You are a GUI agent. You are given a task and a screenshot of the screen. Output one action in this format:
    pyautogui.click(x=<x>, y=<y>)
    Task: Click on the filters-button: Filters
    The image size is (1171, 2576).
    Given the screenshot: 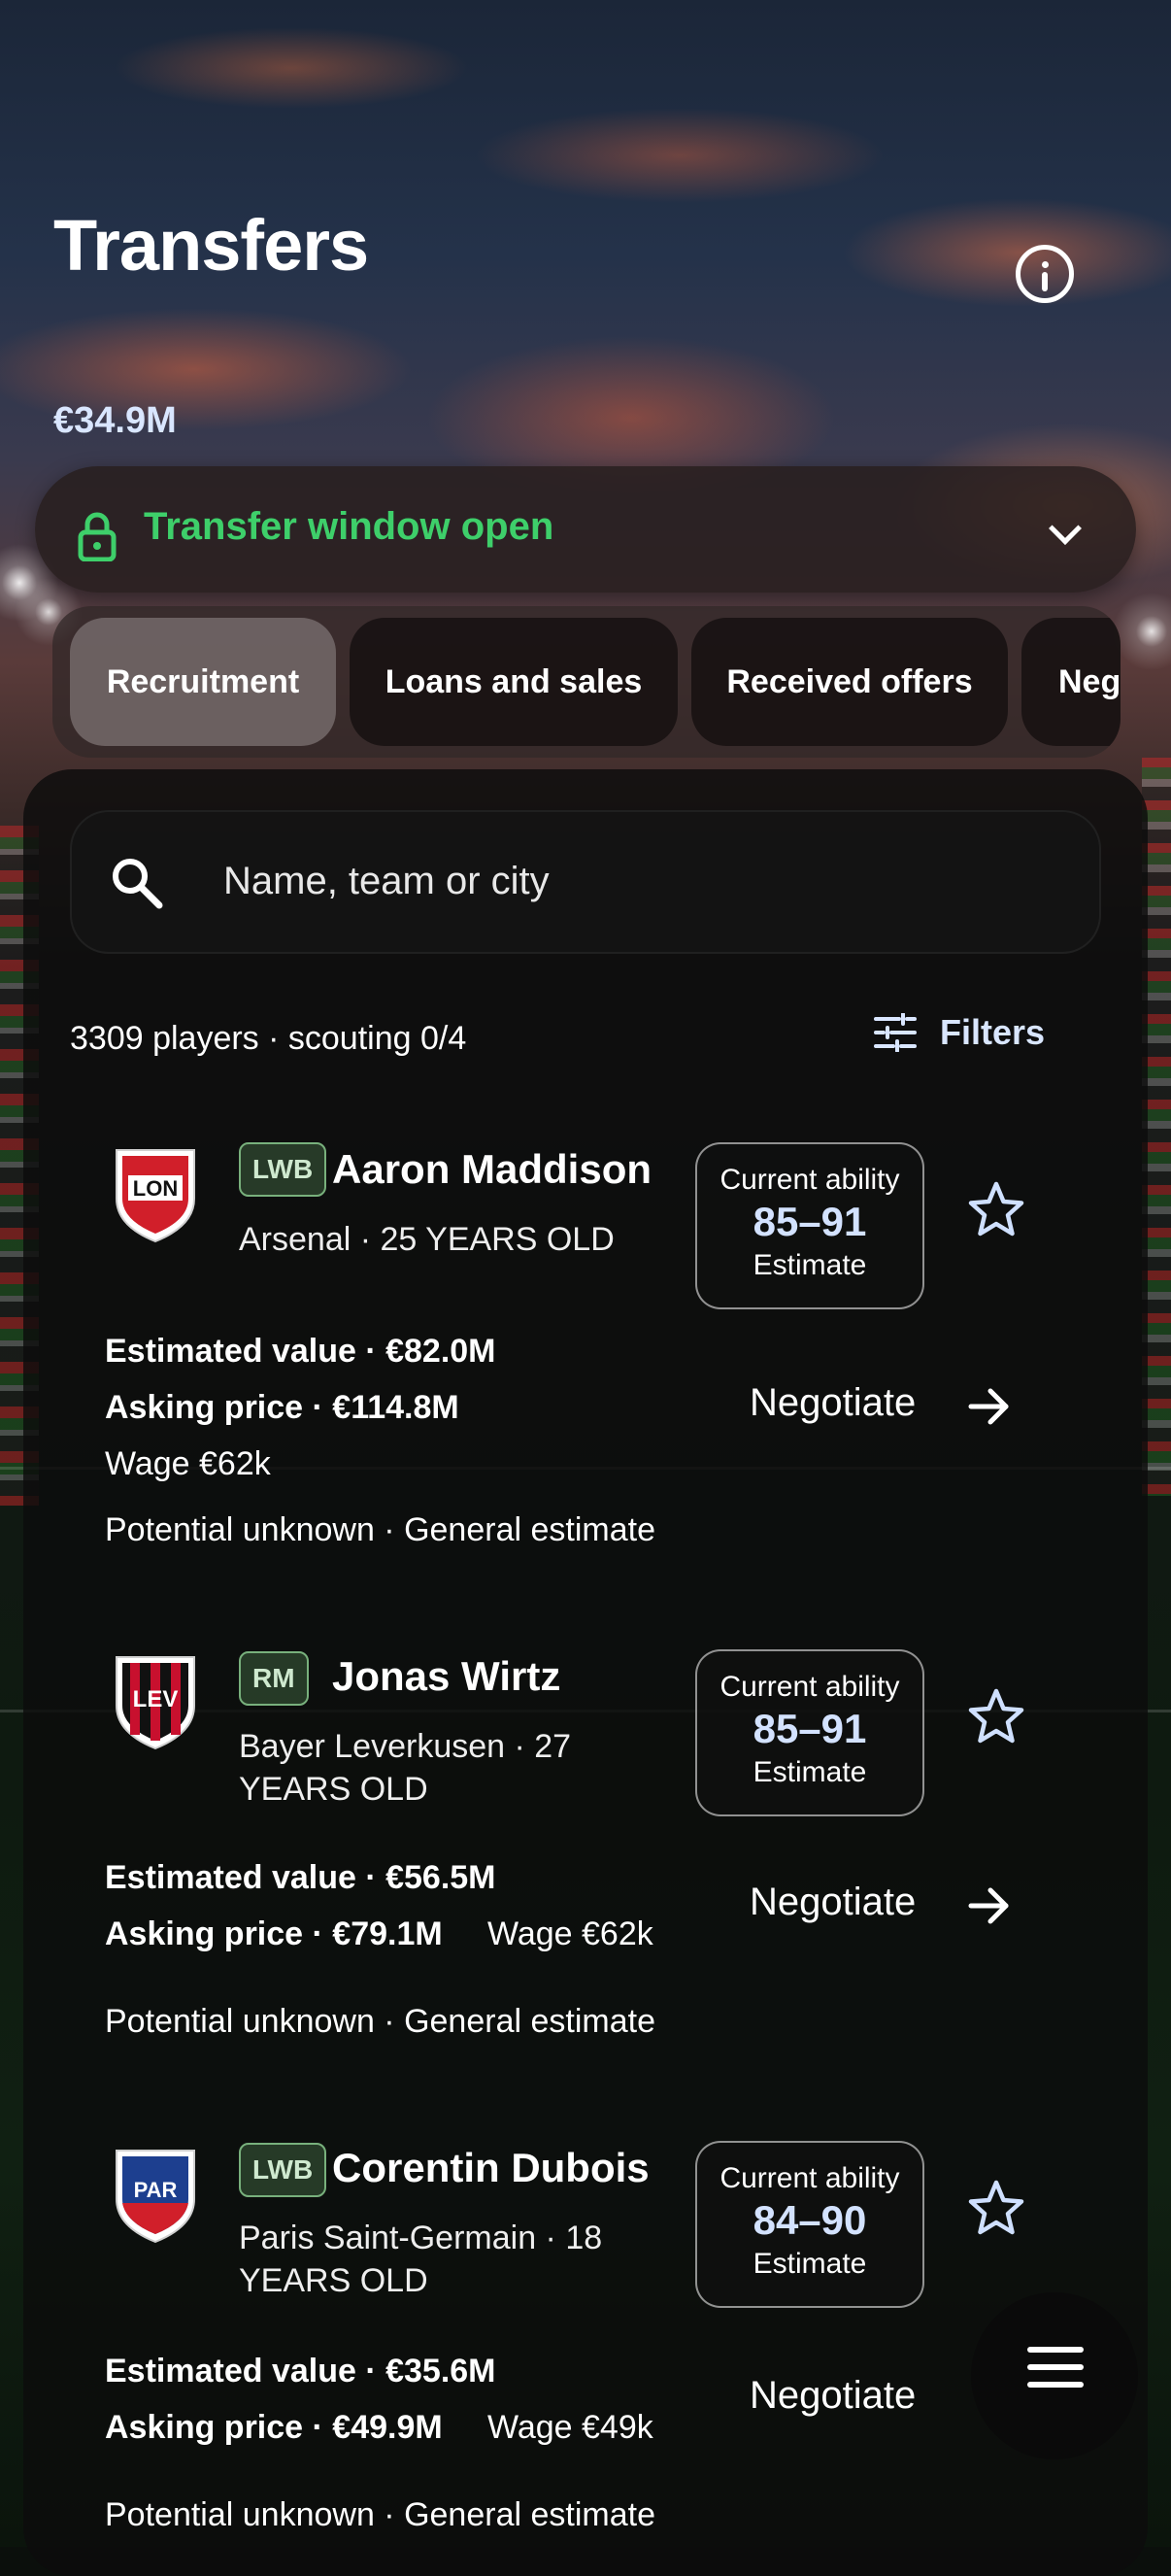 What is the action you would take?
    pyautogui.click(x=960, y=1032)
    